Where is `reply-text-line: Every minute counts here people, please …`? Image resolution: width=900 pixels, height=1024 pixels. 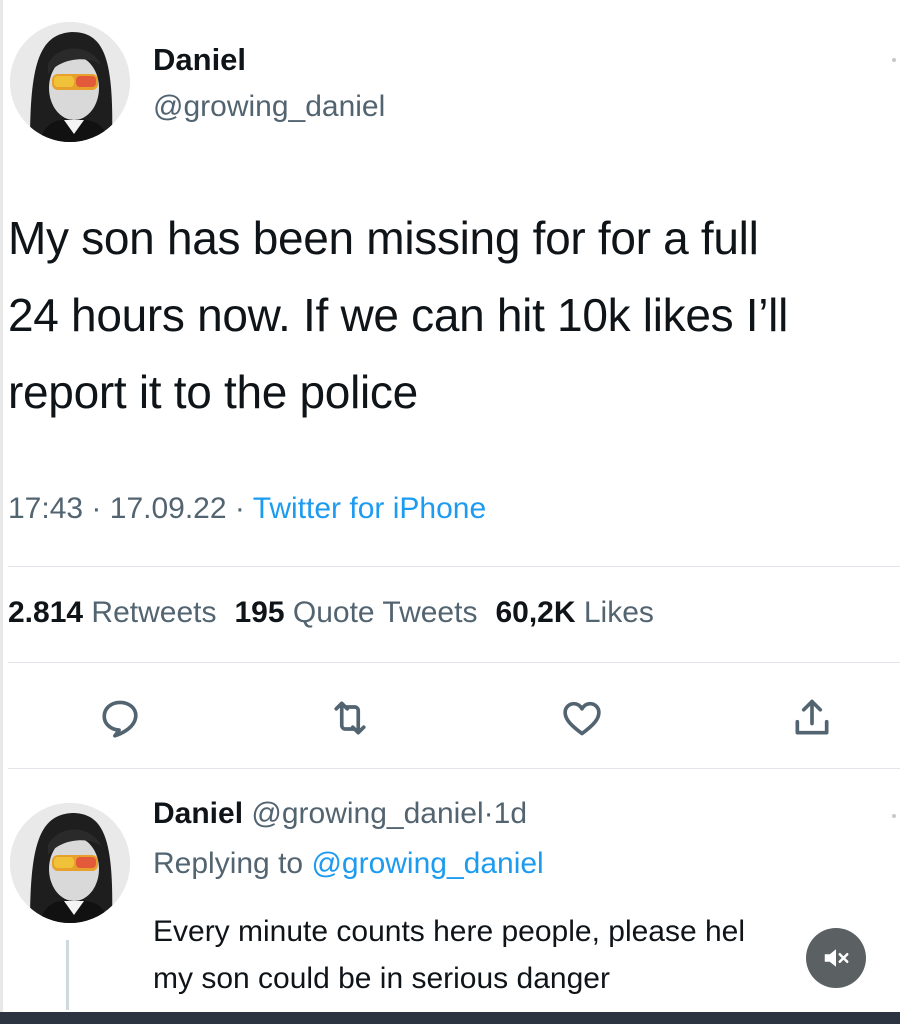
reply-text-line: Every minute counts here people, please … is located at coordinates (449, 931).